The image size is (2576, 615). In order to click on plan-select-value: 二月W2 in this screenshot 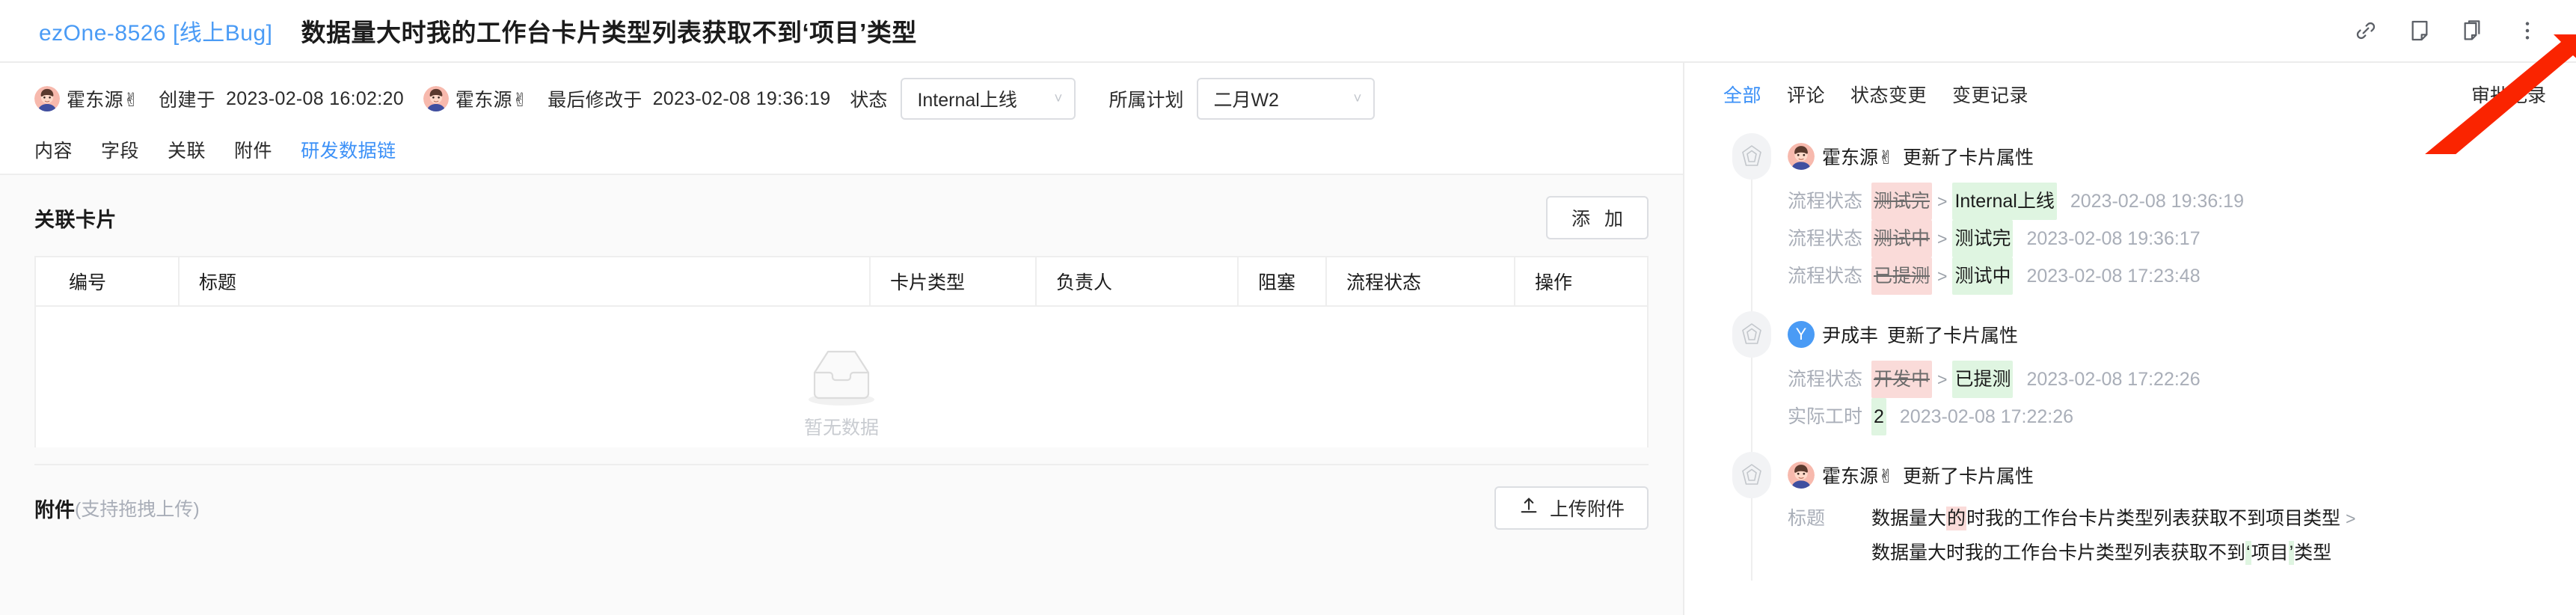, I will do `click(1246, 101)`.